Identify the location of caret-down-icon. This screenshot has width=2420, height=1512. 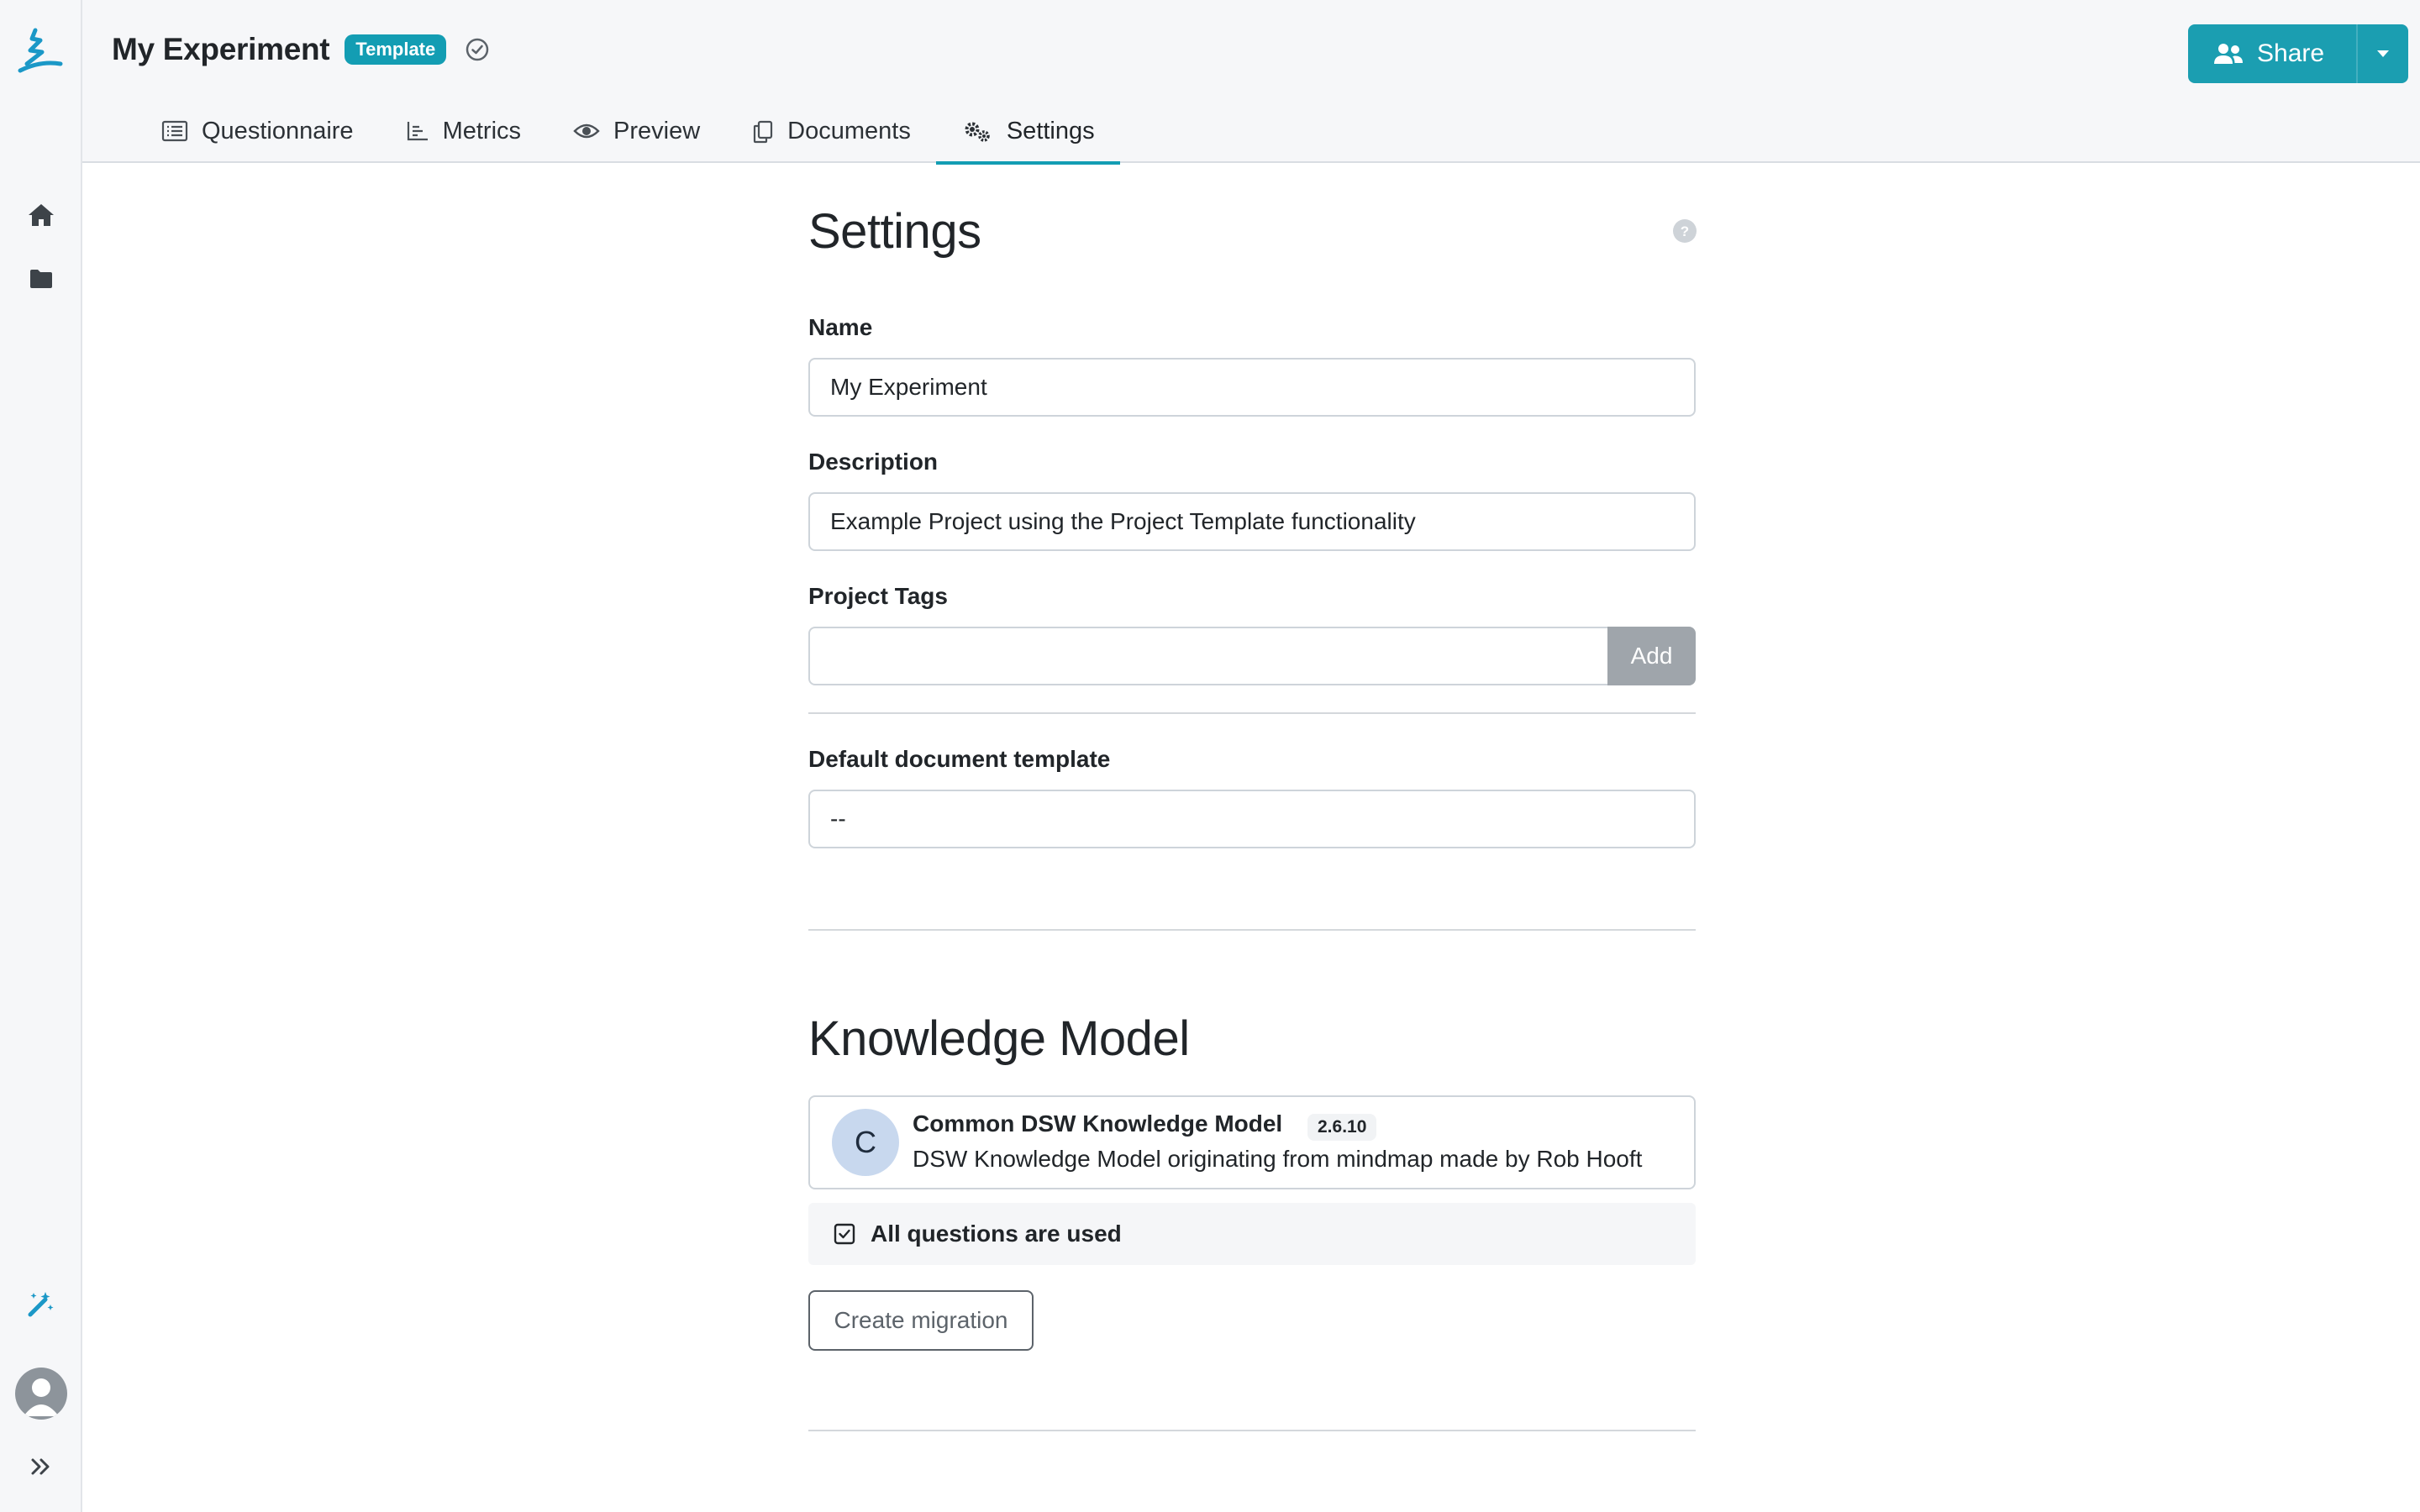
(2384, 53).